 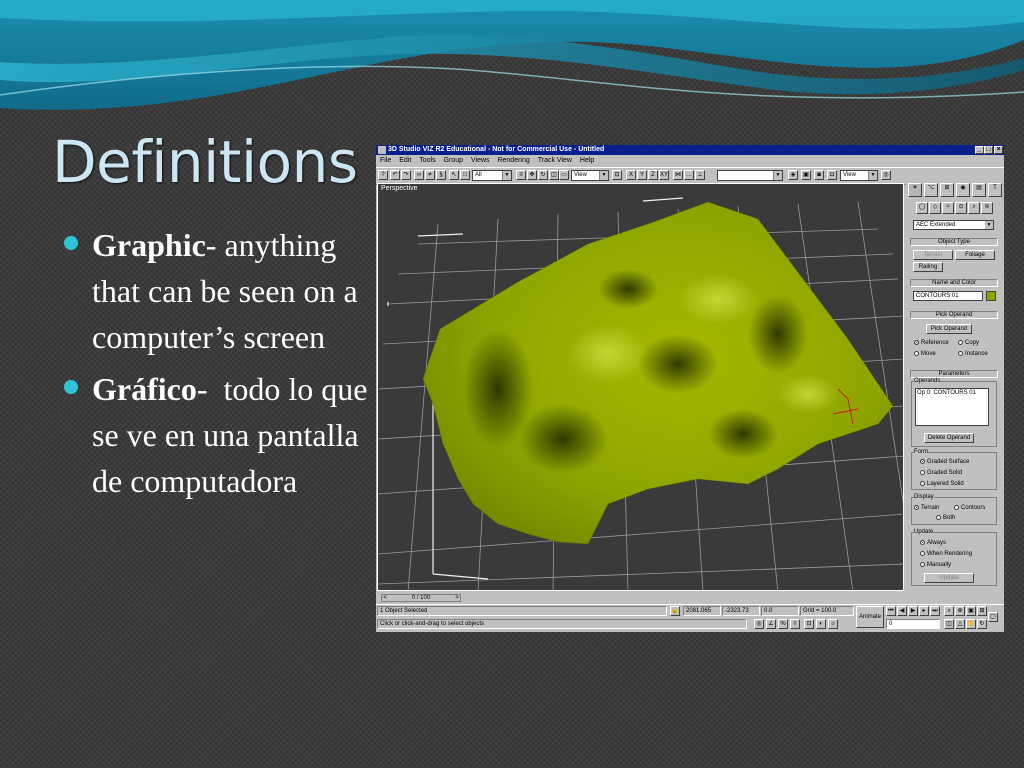 I want to click on update-button: Update, so click(x=949, y=578).